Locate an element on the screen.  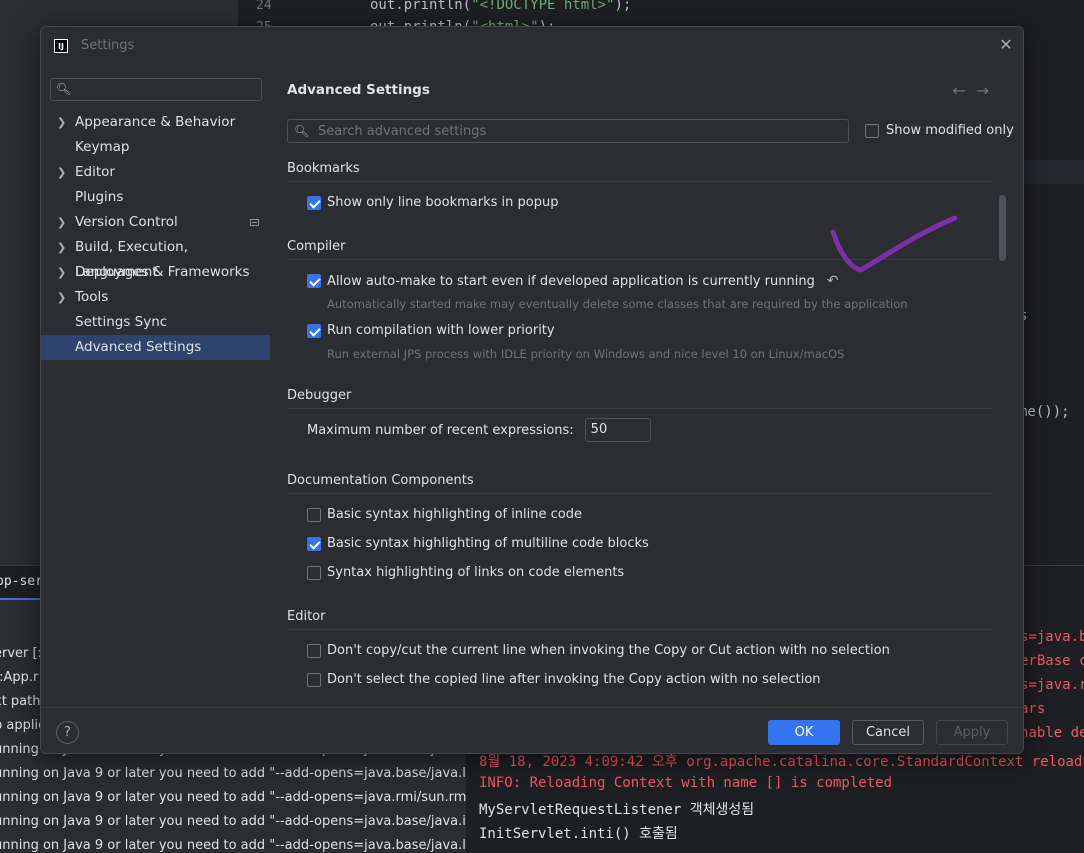
line-number: 24 is located at coordinates (264, 6).